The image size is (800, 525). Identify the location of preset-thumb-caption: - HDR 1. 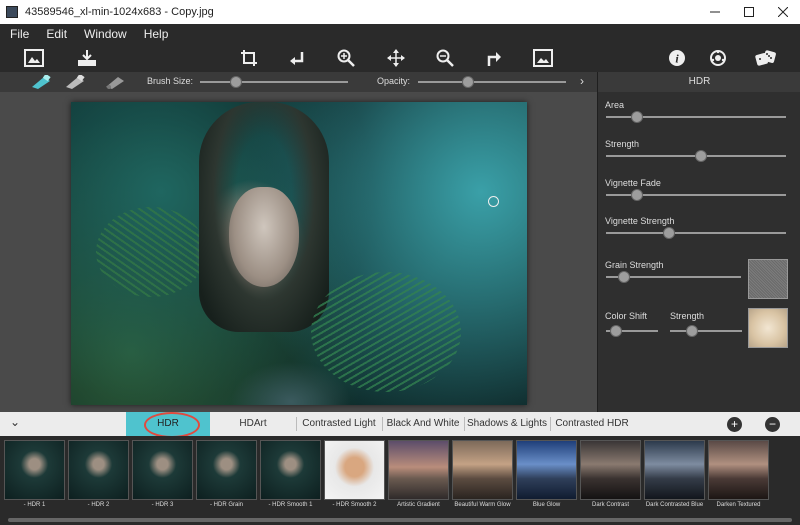
(34, 505).